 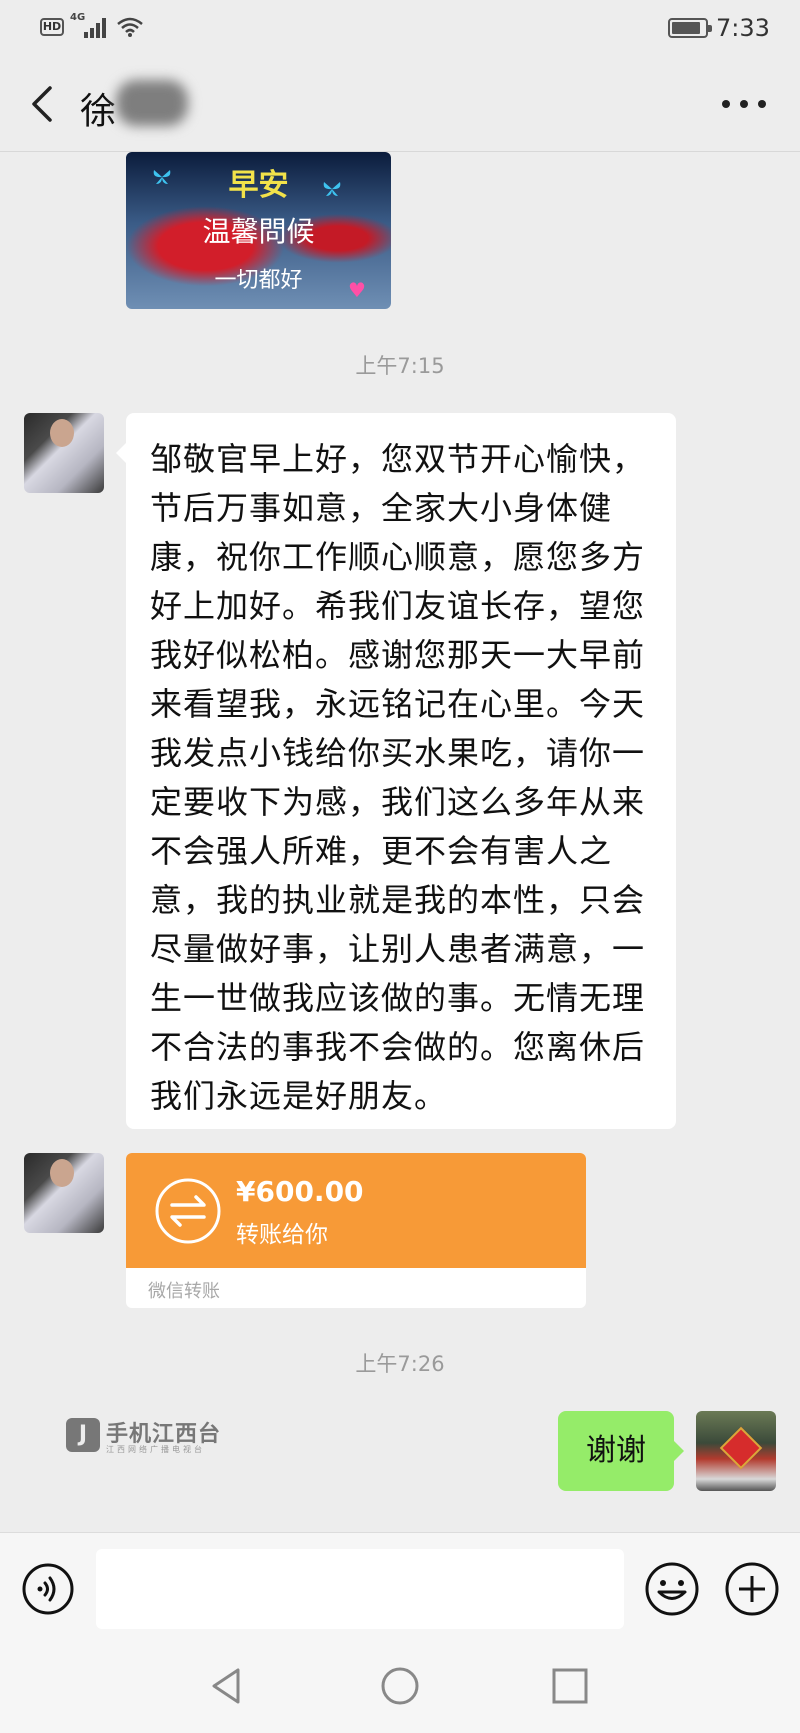 I want to click on signal-icon, so click(x=97, y=27).